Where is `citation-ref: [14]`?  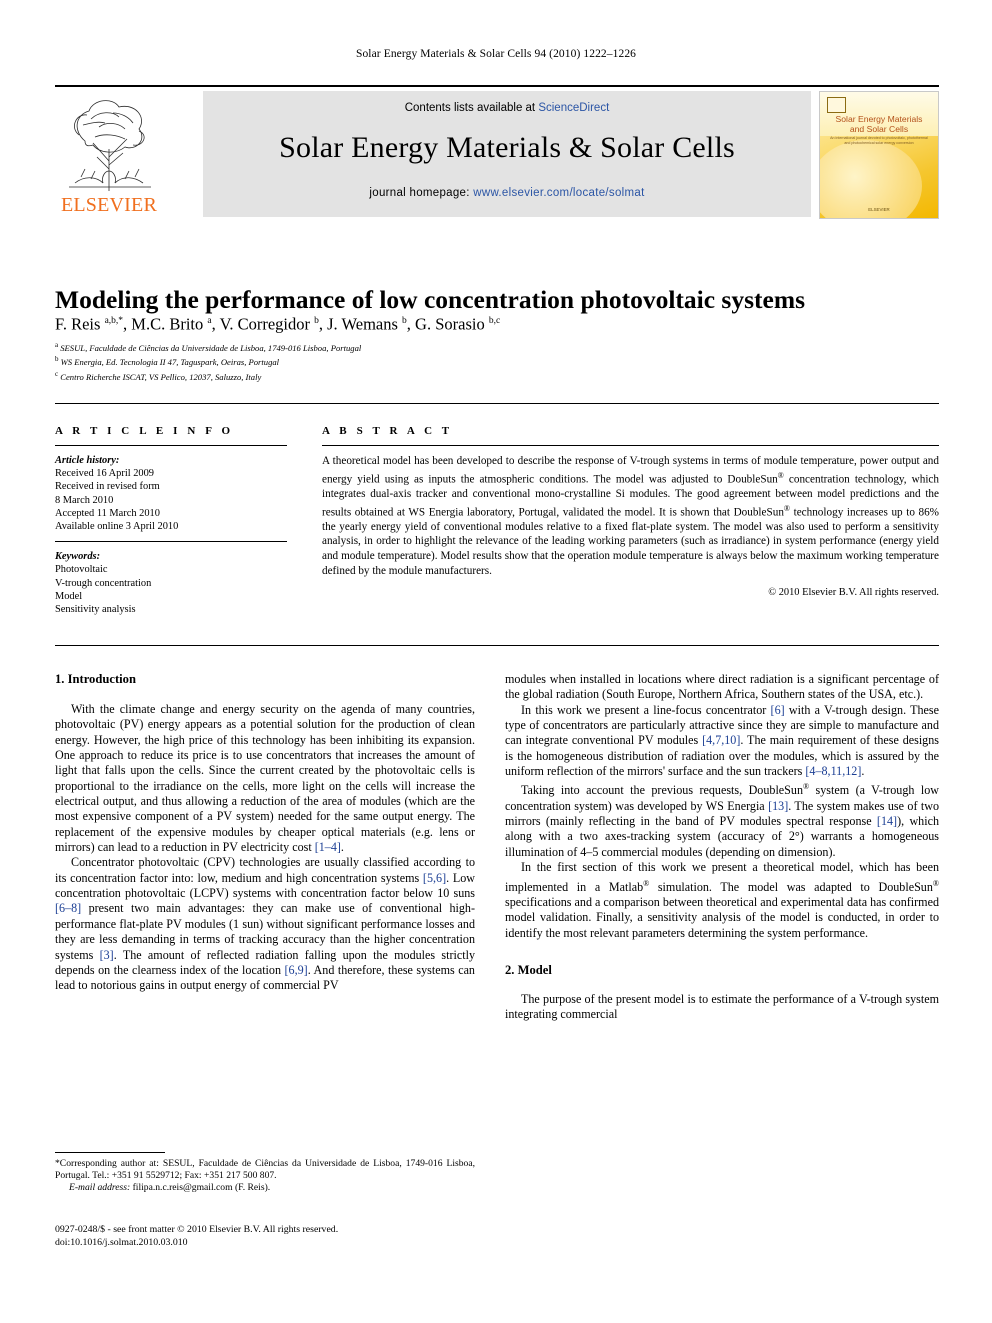
citation-ref: [14] is located at coordinates (887, 821).